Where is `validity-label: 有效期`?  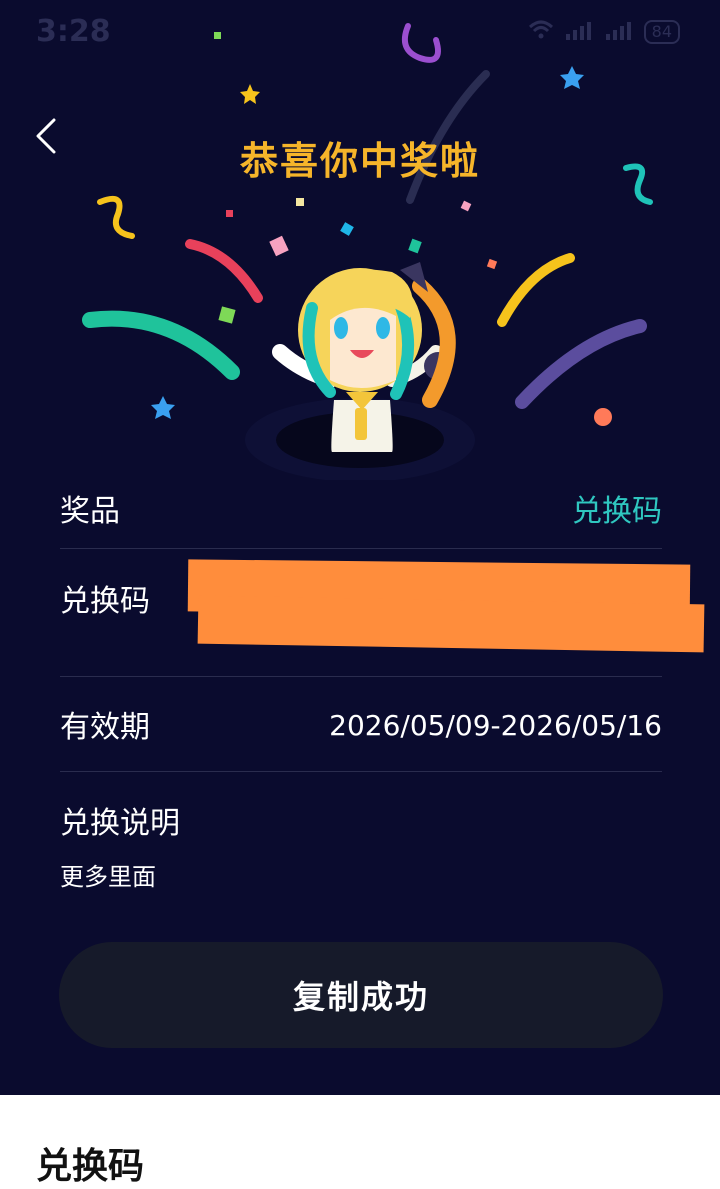
validity-label: 有效期 is located at coordinates (105, 727).